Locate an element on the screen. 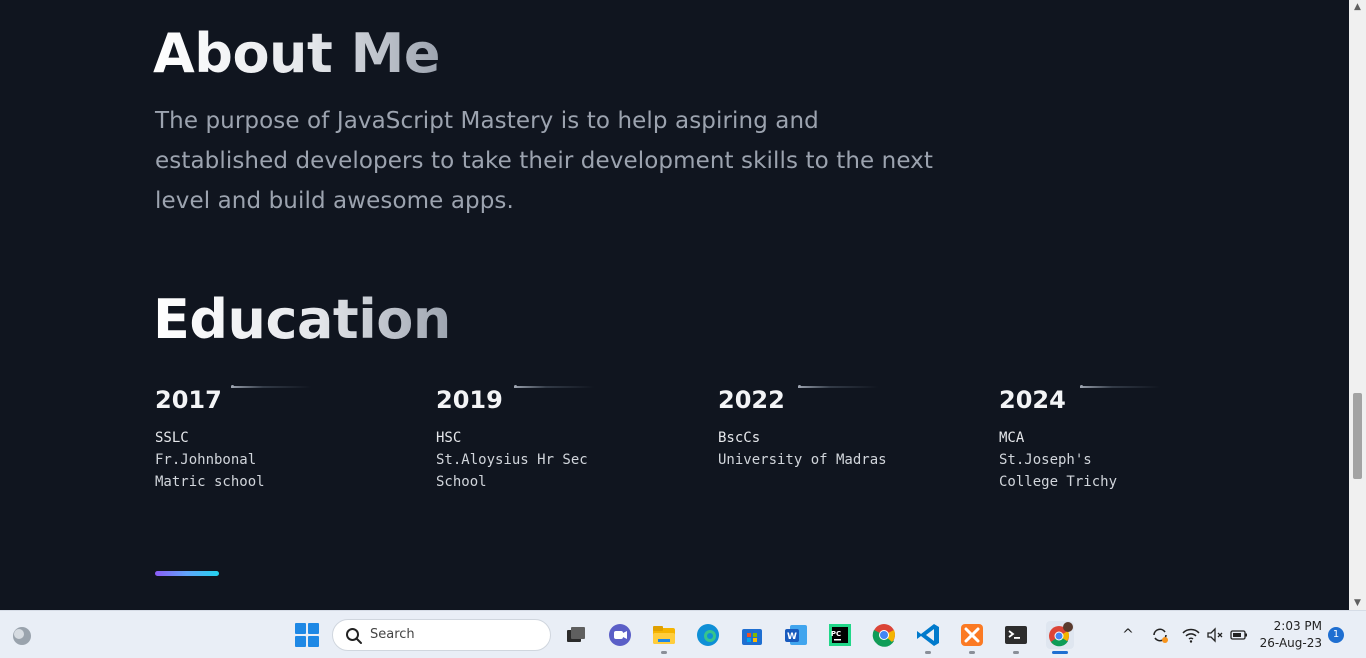 This screenshot has width=1366, height=658. microsoft-store-icon is located at coordinates (752, 635).